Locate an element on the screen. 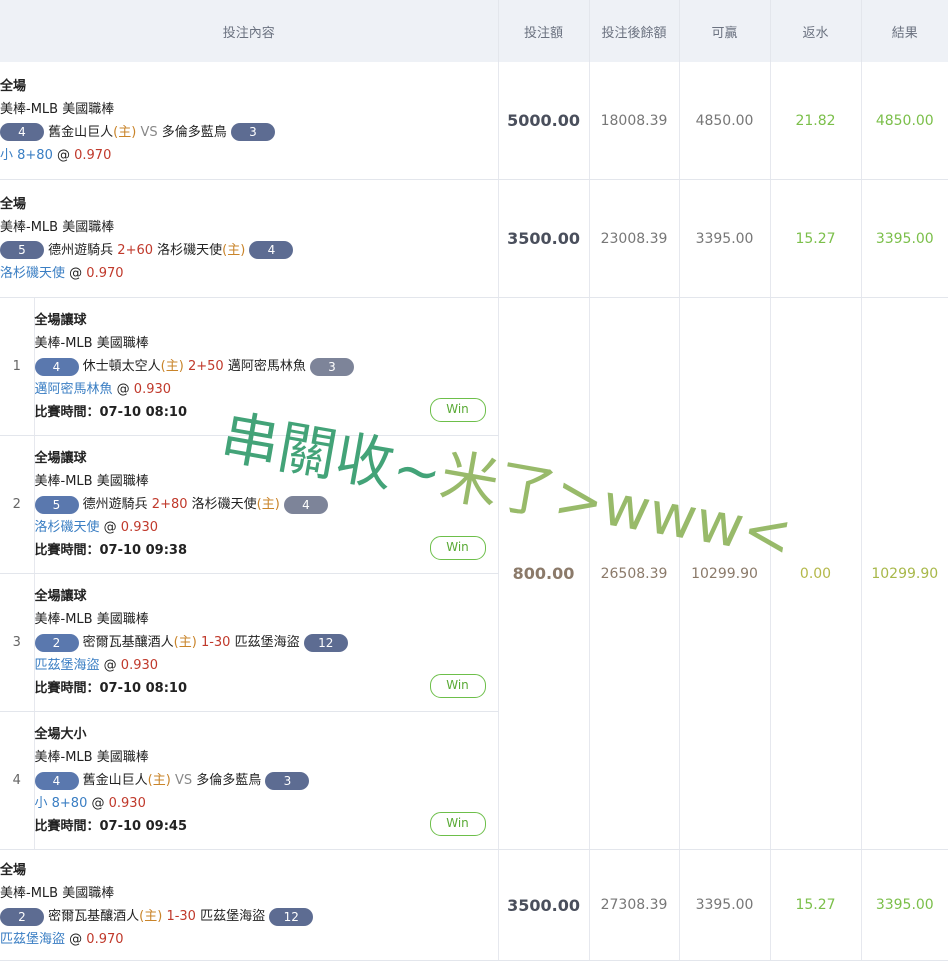  balance-value: 27308.39 is located at coordinates (634, 905).